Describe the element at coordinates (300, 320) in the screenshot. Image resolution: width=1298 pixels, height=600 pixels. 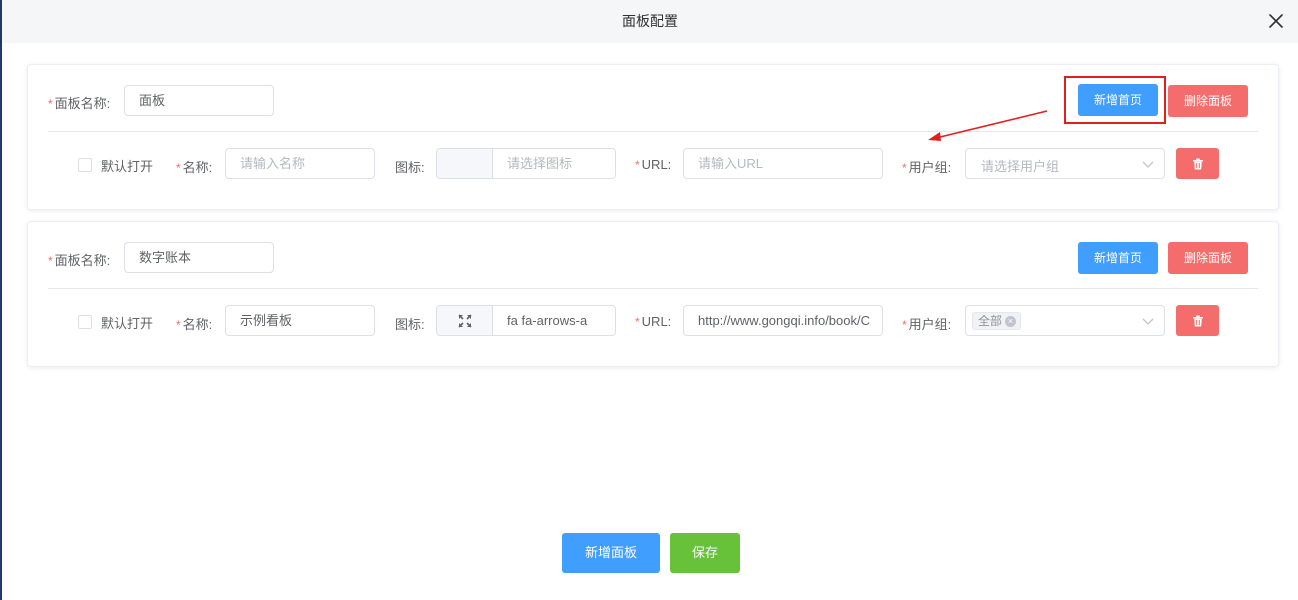
I see `home-name-input: 示例看板` at that location.